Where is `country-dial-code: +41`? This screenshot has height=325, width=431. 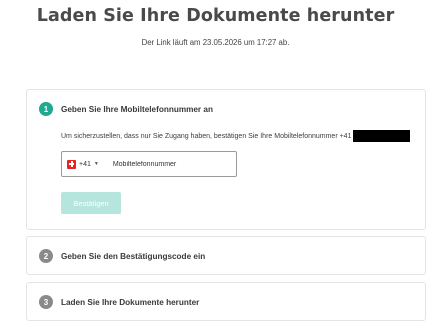
country-dial-code: +41 is located at coordinates (85, 164).